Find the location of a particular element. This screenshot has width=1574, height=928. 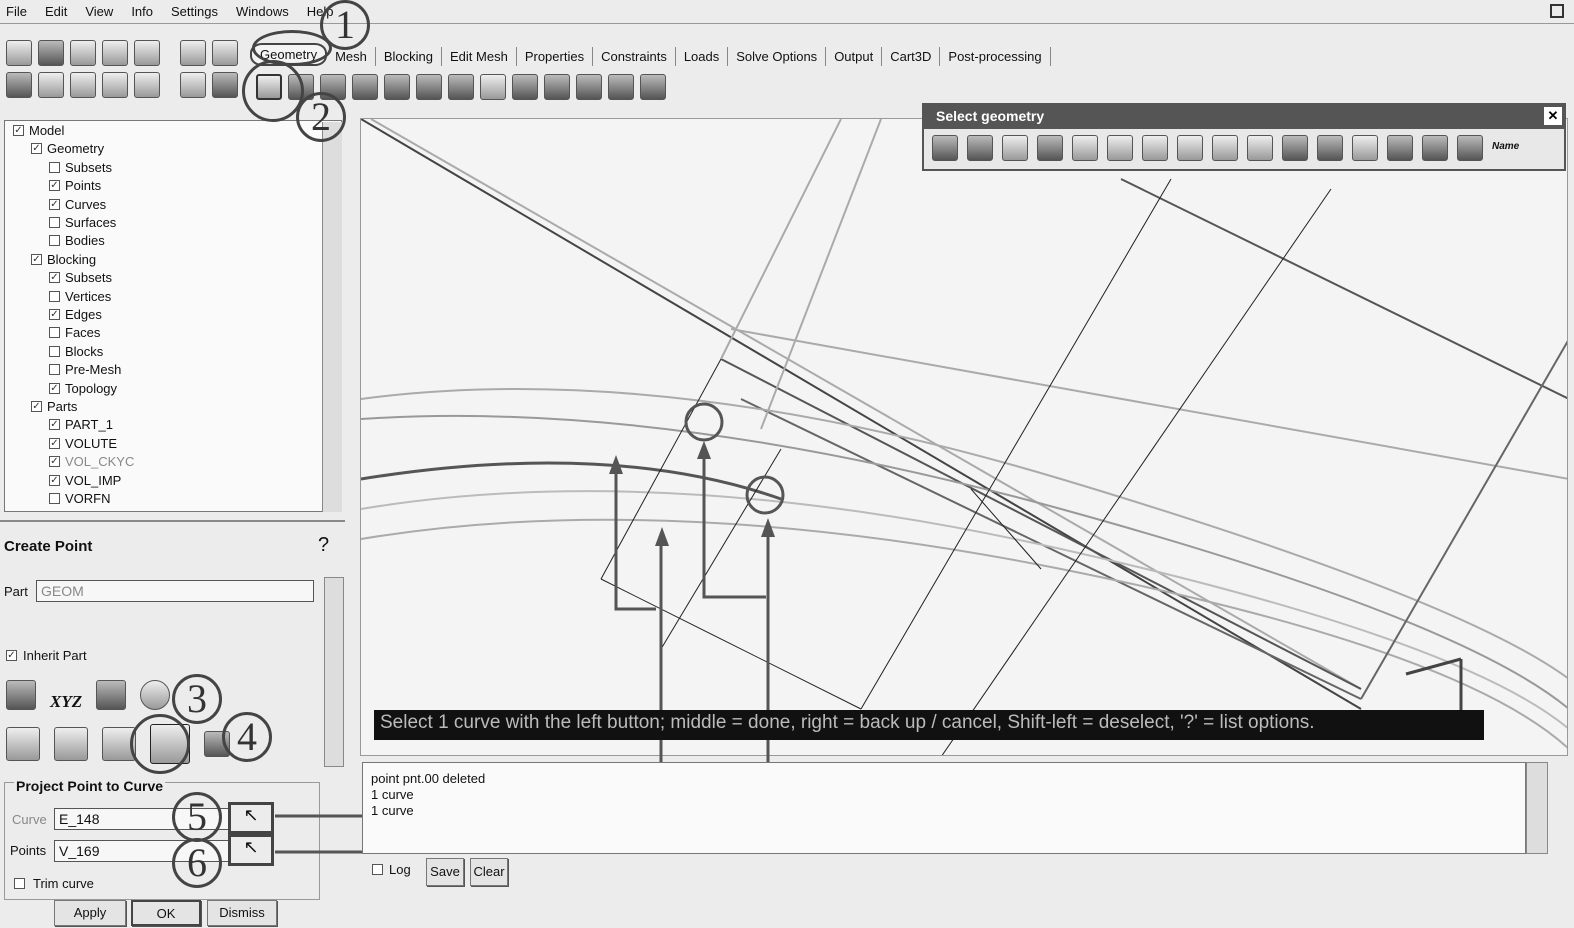

apply-button: Apply is located at coordinates (90, 913).